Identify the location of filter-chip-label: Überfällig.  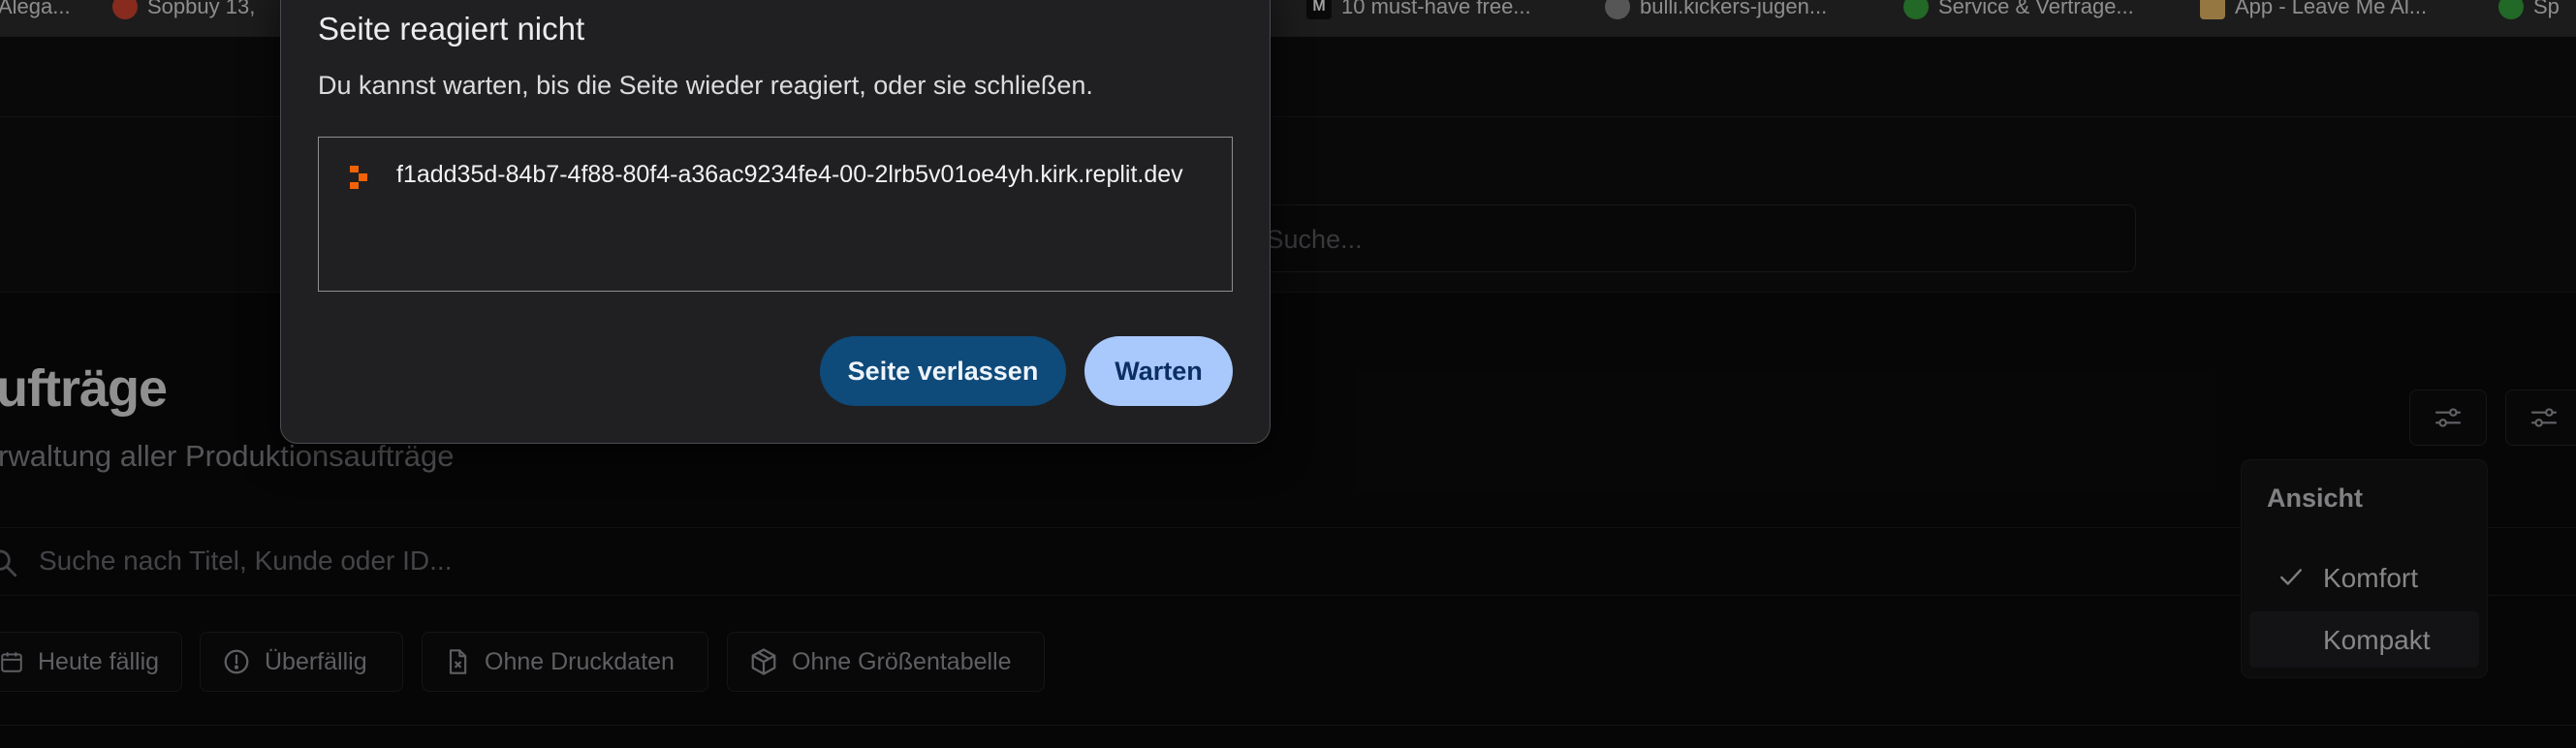
(316, 661).